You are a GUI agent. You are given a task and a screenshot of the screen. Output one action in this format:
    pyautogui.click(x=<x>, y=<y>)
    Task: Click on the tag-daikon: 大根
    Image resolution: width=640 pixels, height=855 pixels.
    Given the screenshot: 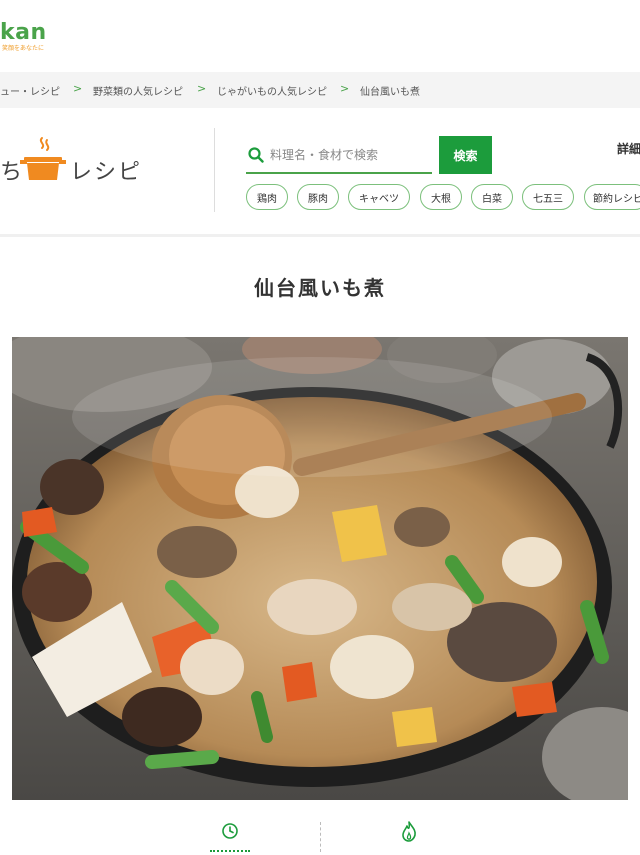 What is the action you would take?
    pyautogui.click(x=441, y=197)
    